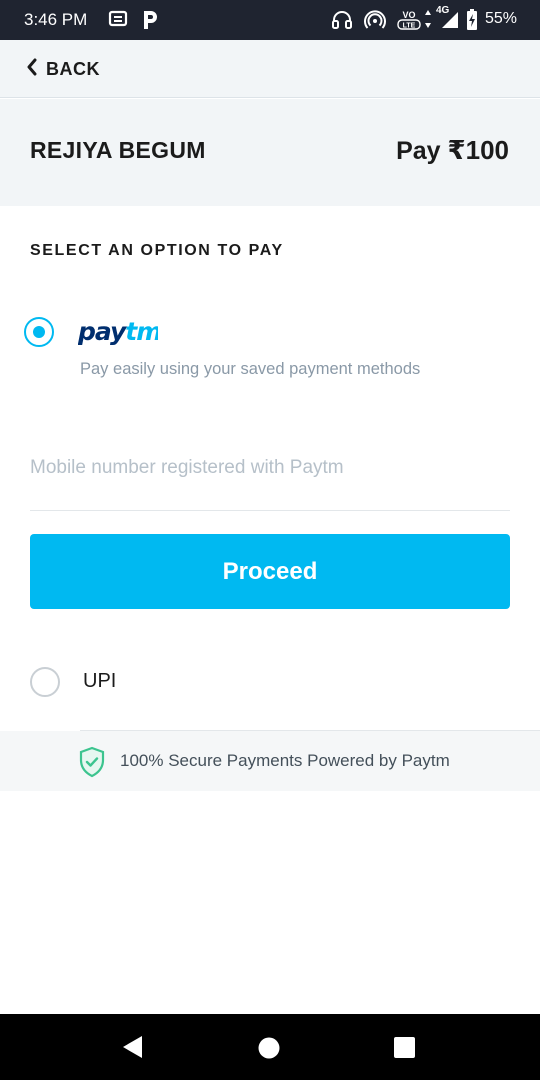  Describe the element at coordinates (56, 19) in the screenshot. I see `status-time: 3:46 PM` at that location.